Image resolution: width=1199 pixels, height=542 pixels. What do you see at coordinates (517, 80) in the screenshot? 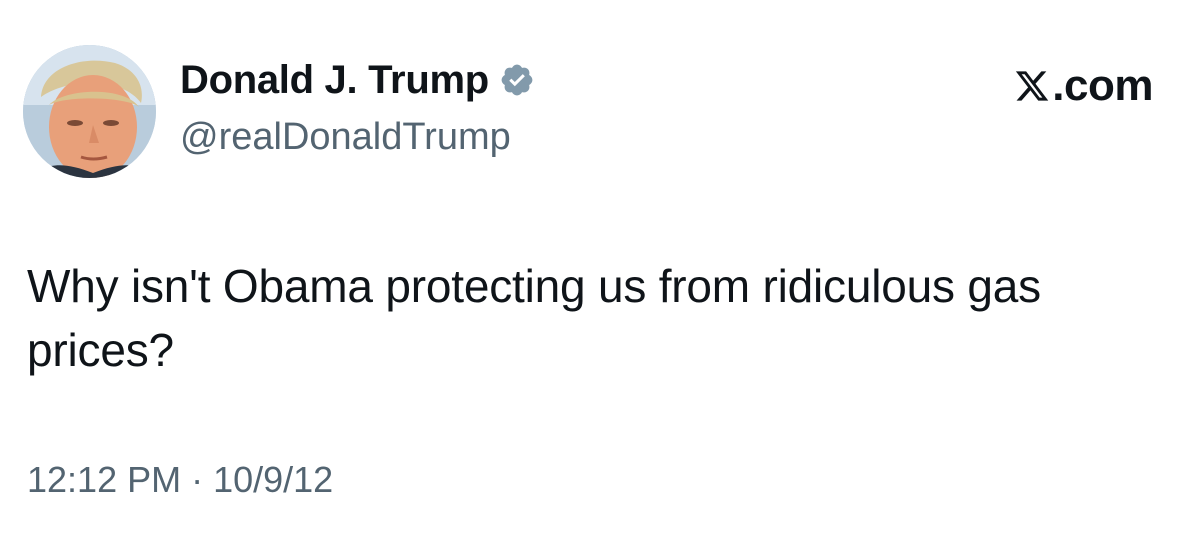
I see `verified-badge-icon` at bounding box center [517, 80].